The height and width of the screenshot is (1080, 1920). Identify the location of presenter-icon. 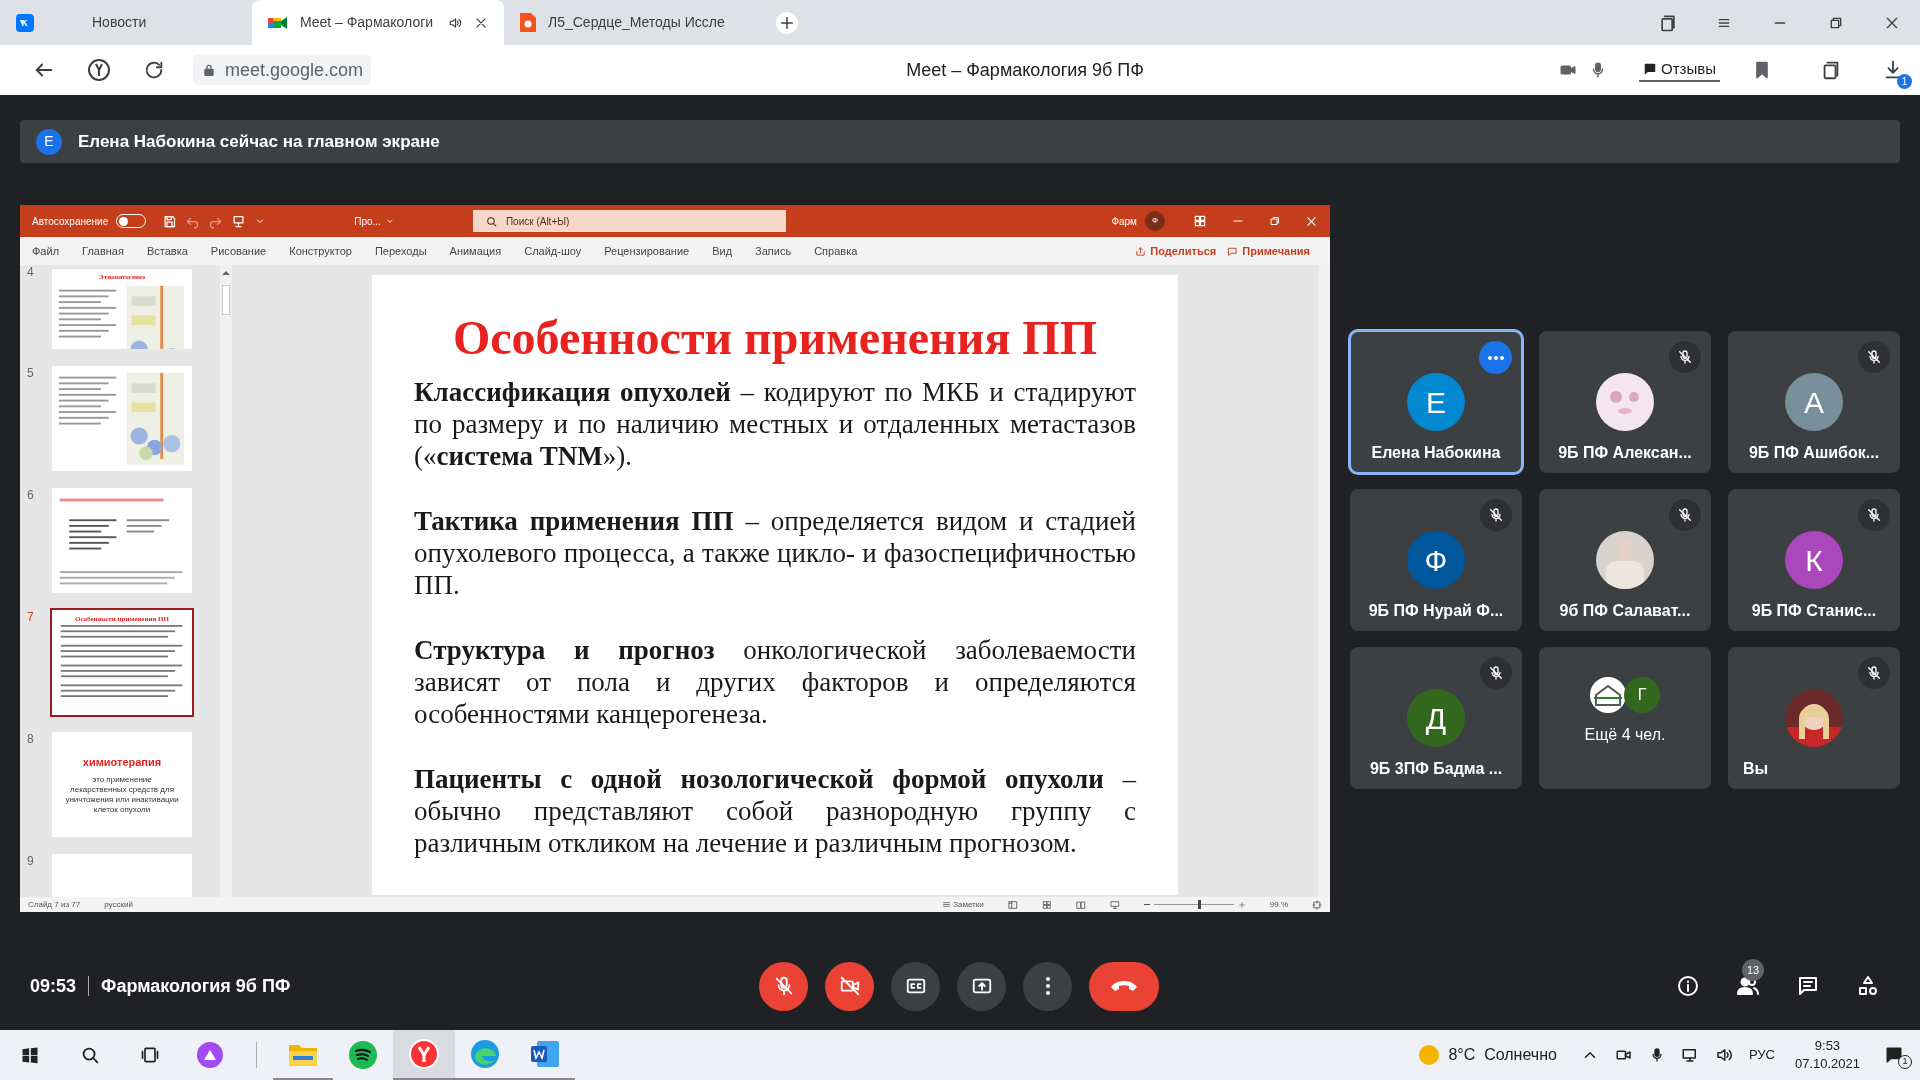
(239, 221).